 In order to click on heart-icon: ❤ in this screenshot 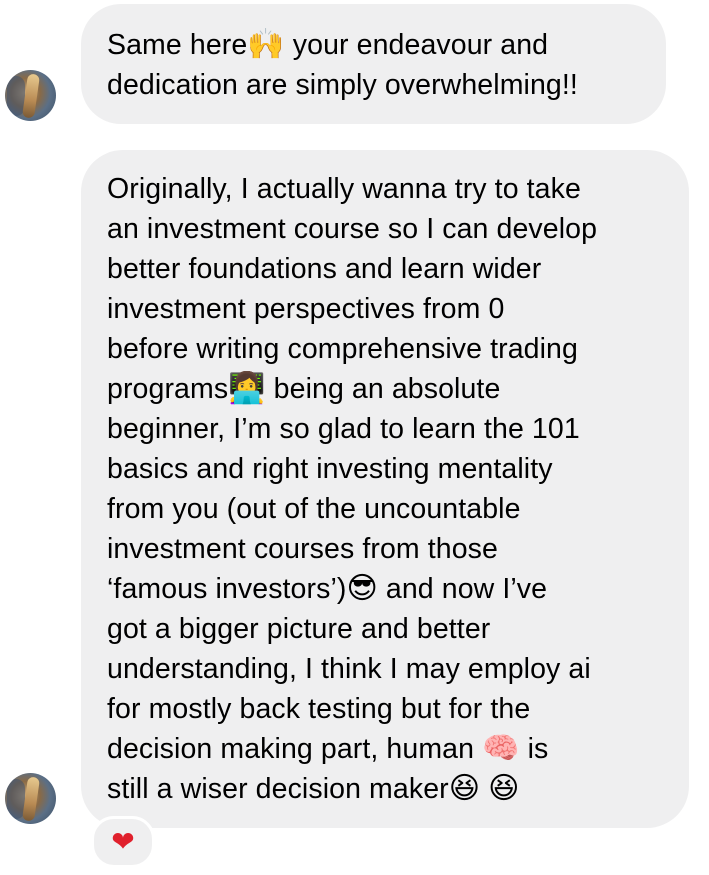, I will do `click(123, 841)`.